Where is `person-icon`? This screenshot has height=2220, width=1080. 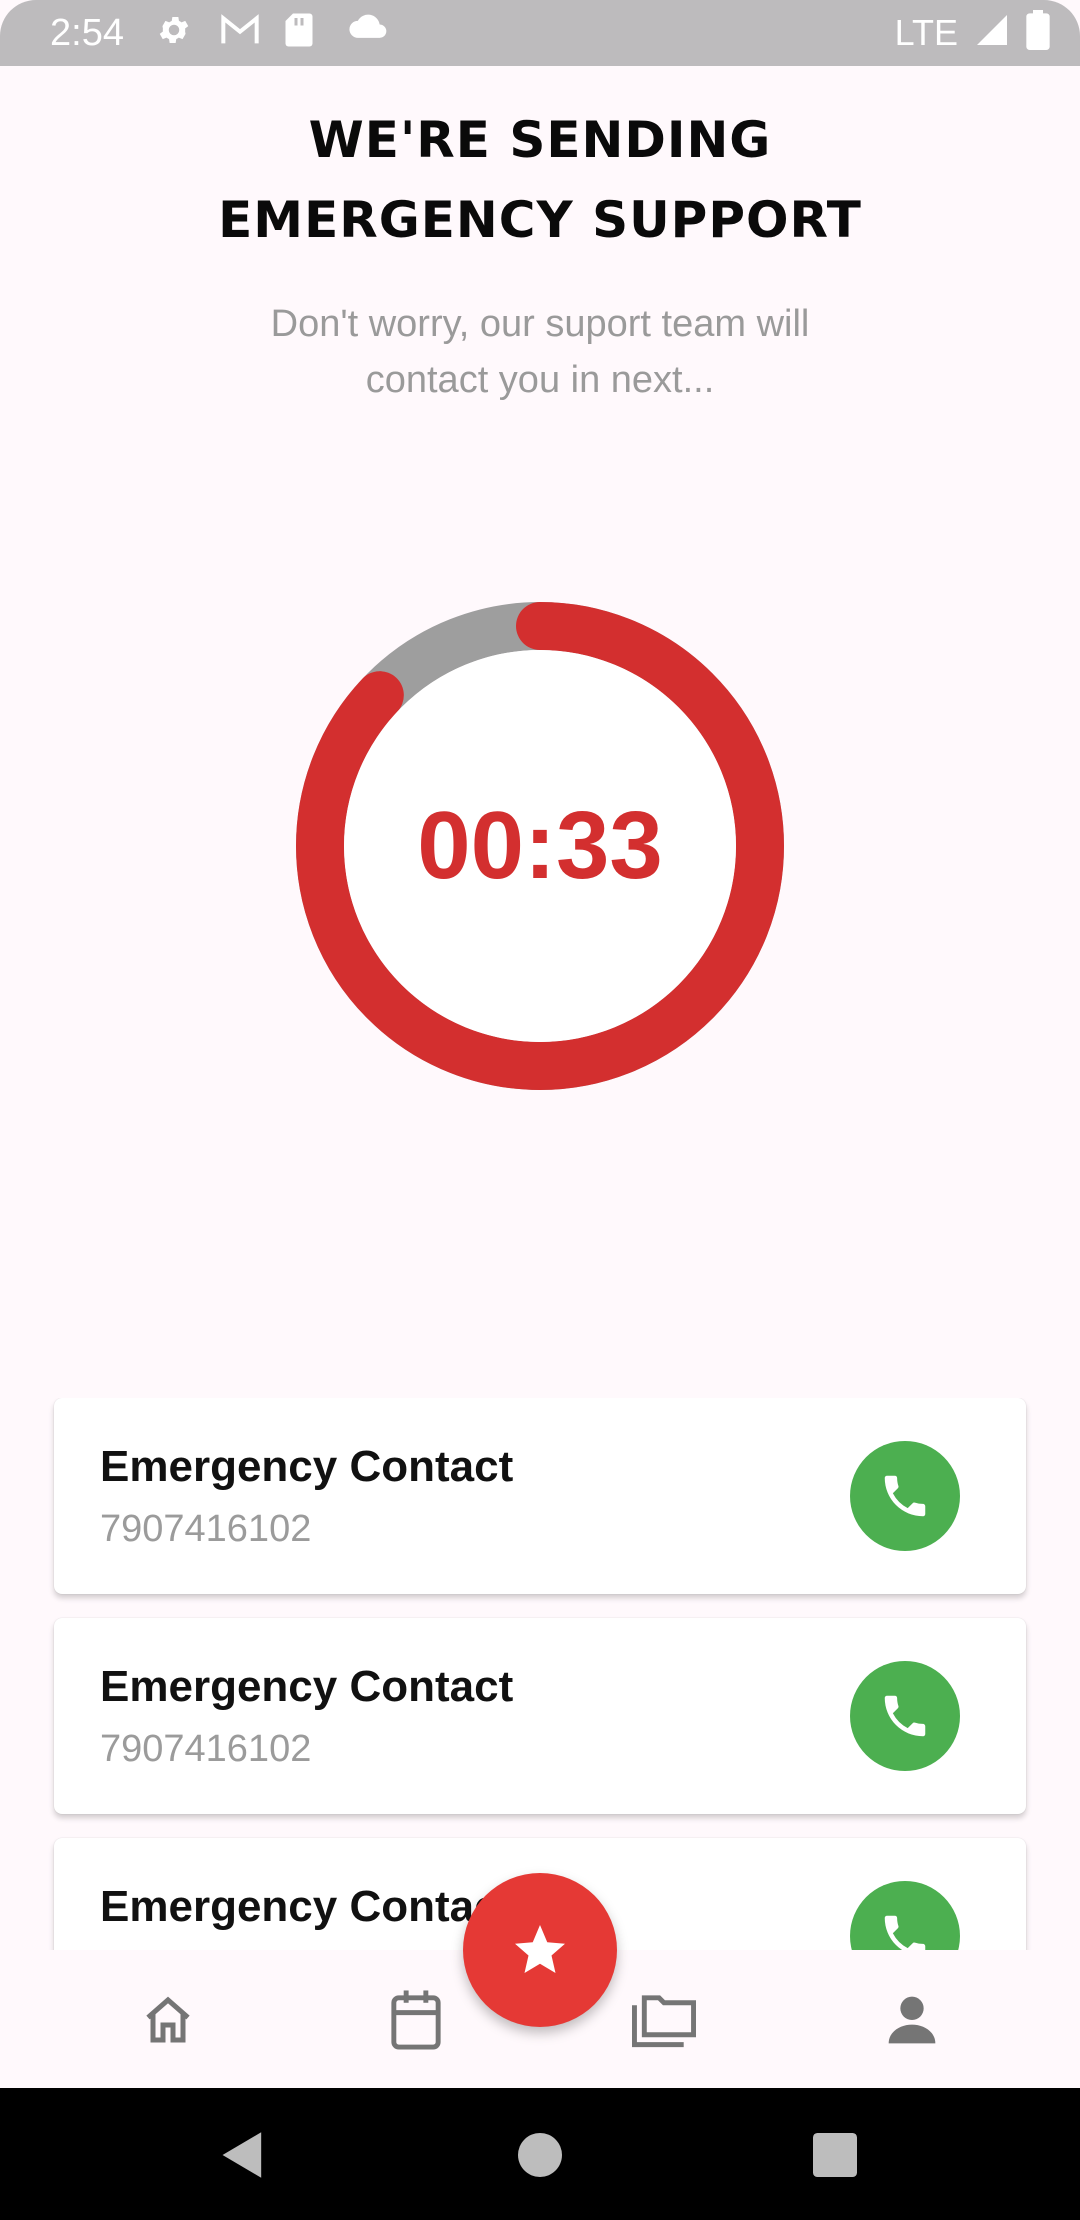 person-icon is located at coordinates (912, 2020).